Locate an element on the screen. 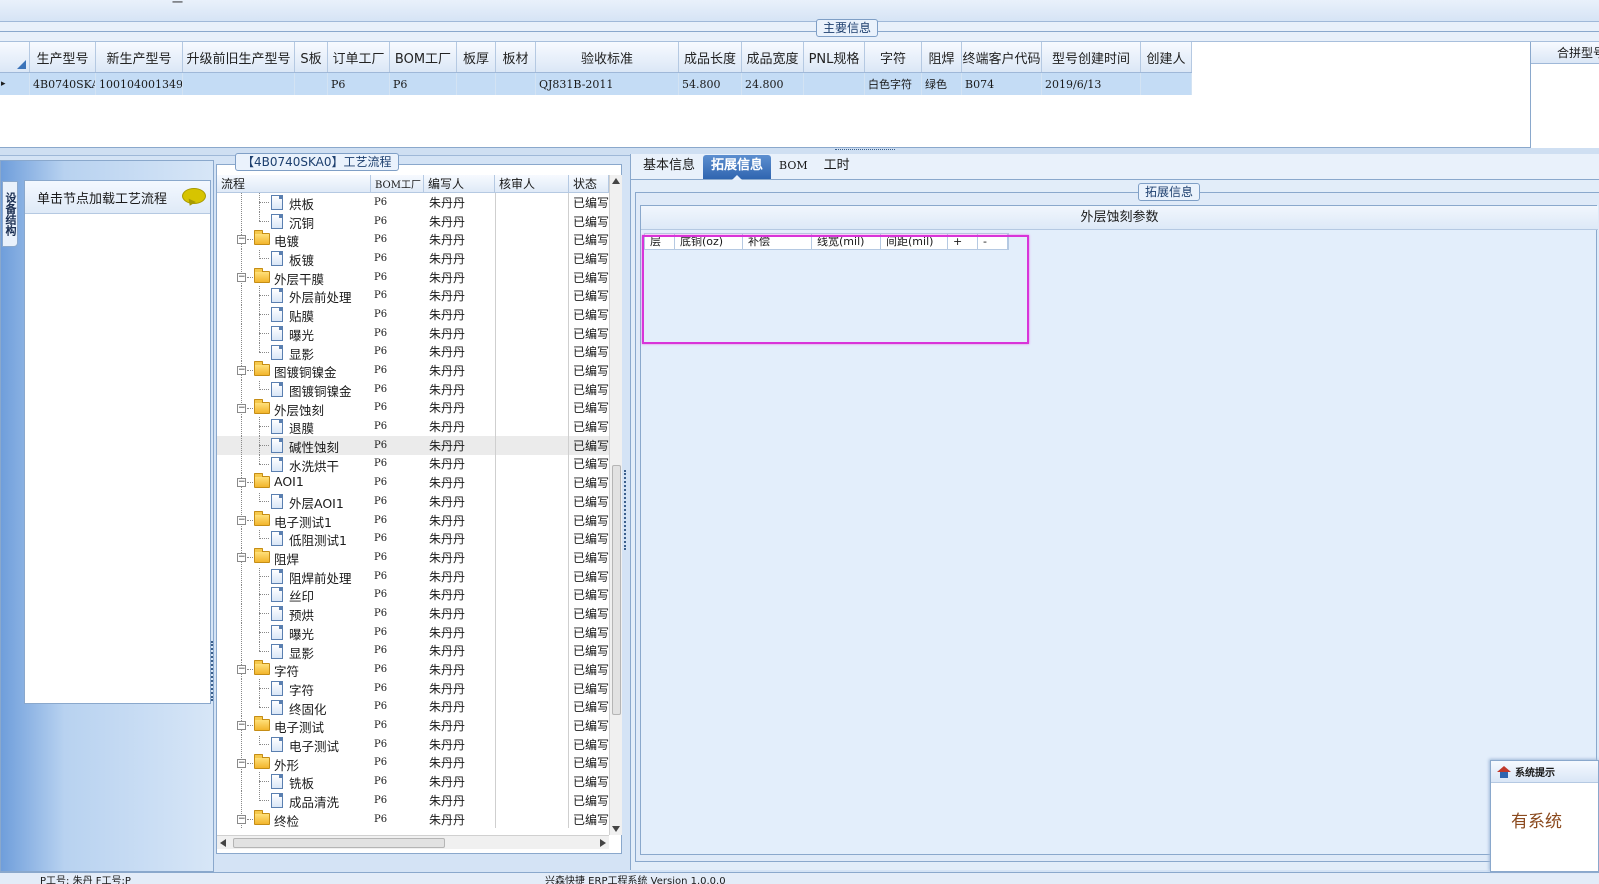  grid-cell: 2019/6/13 is located at coordinates (1091, 84).